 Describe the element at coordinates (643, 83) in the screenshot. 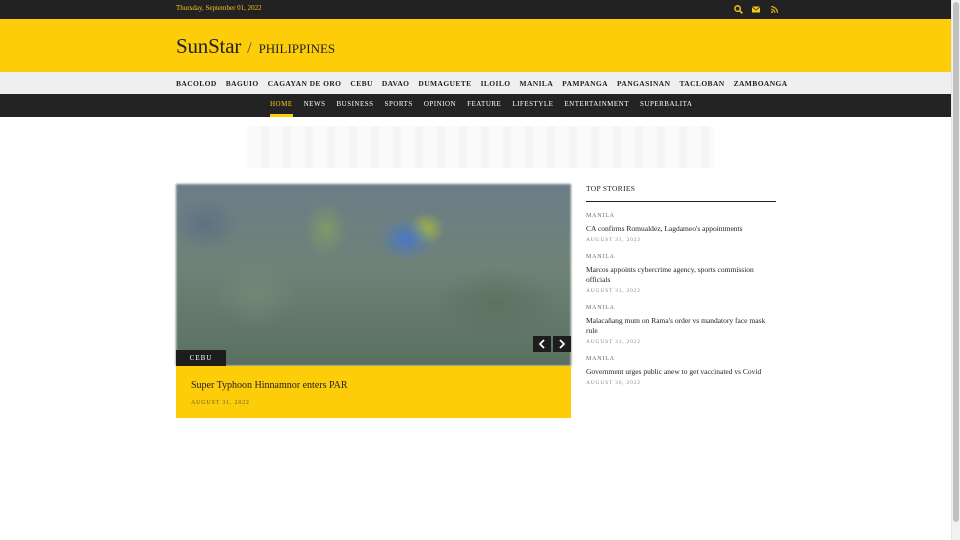

I see `city-link-pangasinan: PANGASINAN` at that location.